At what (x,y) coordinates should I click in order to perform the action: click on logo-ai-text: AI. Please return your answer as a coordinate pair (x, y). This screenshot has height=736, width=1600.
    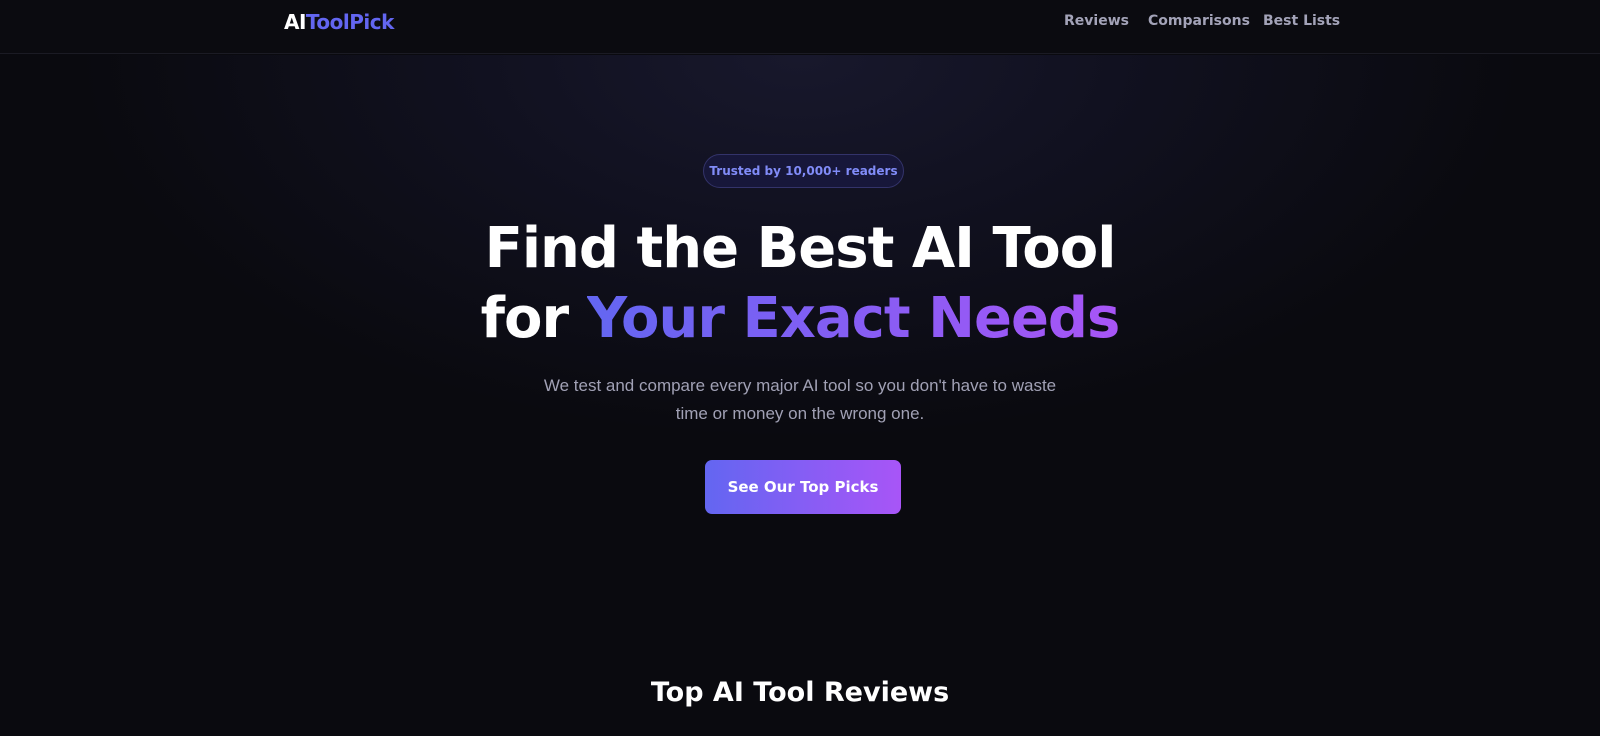
    Looking at the image, I should click on (295, 22).